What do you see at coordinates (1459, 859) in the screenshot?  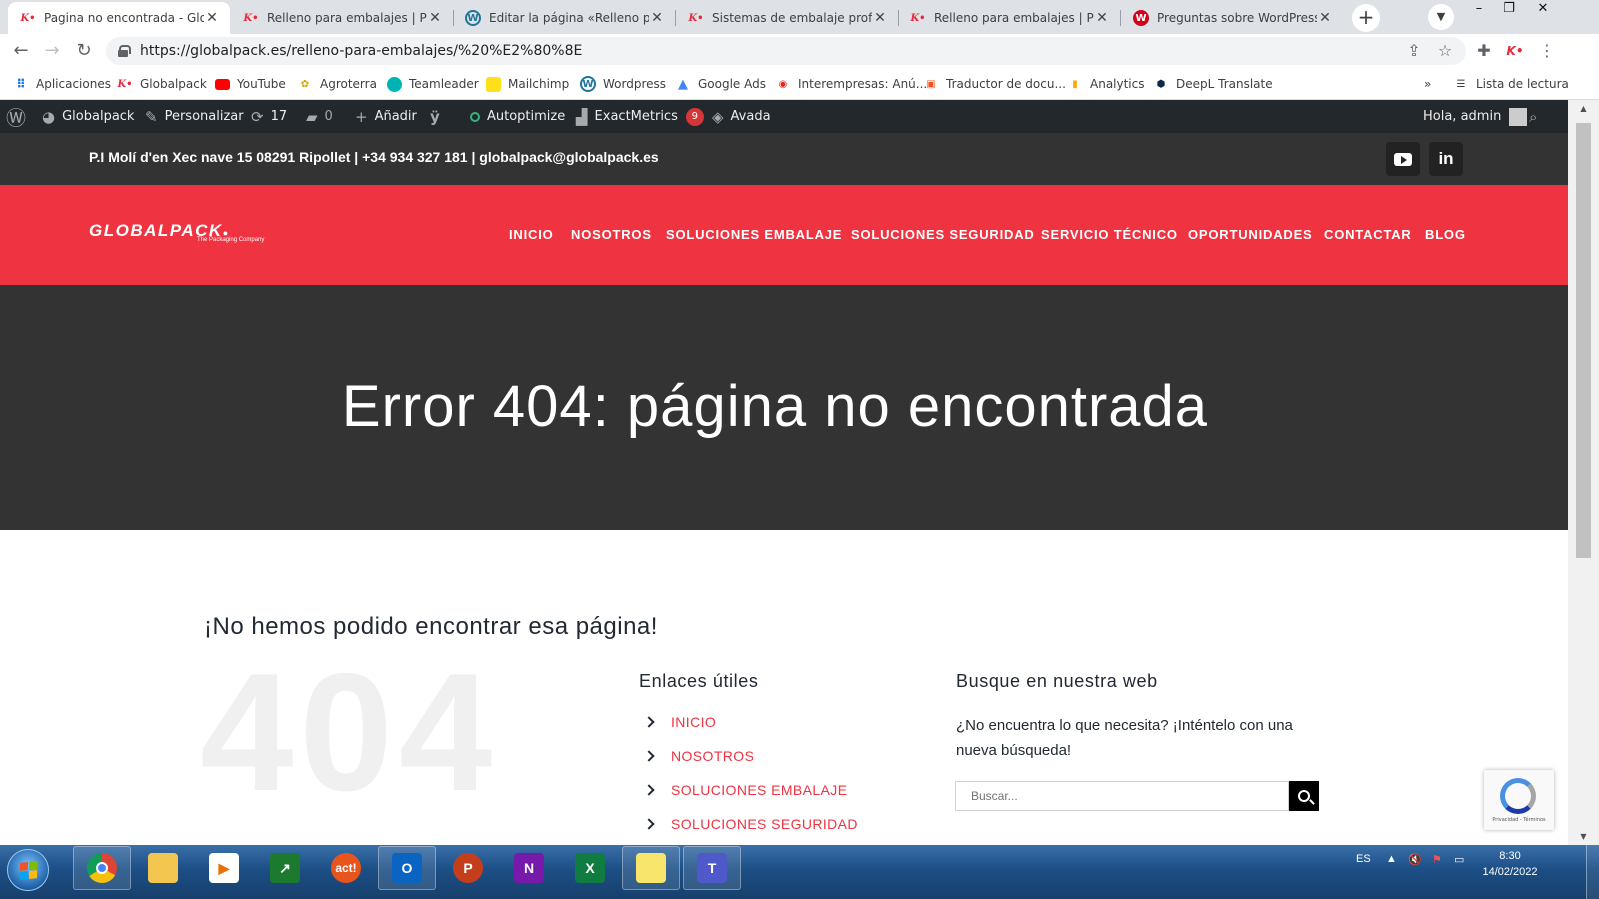 I see `network-icon: ▭` at bounding box center [1459, 859].